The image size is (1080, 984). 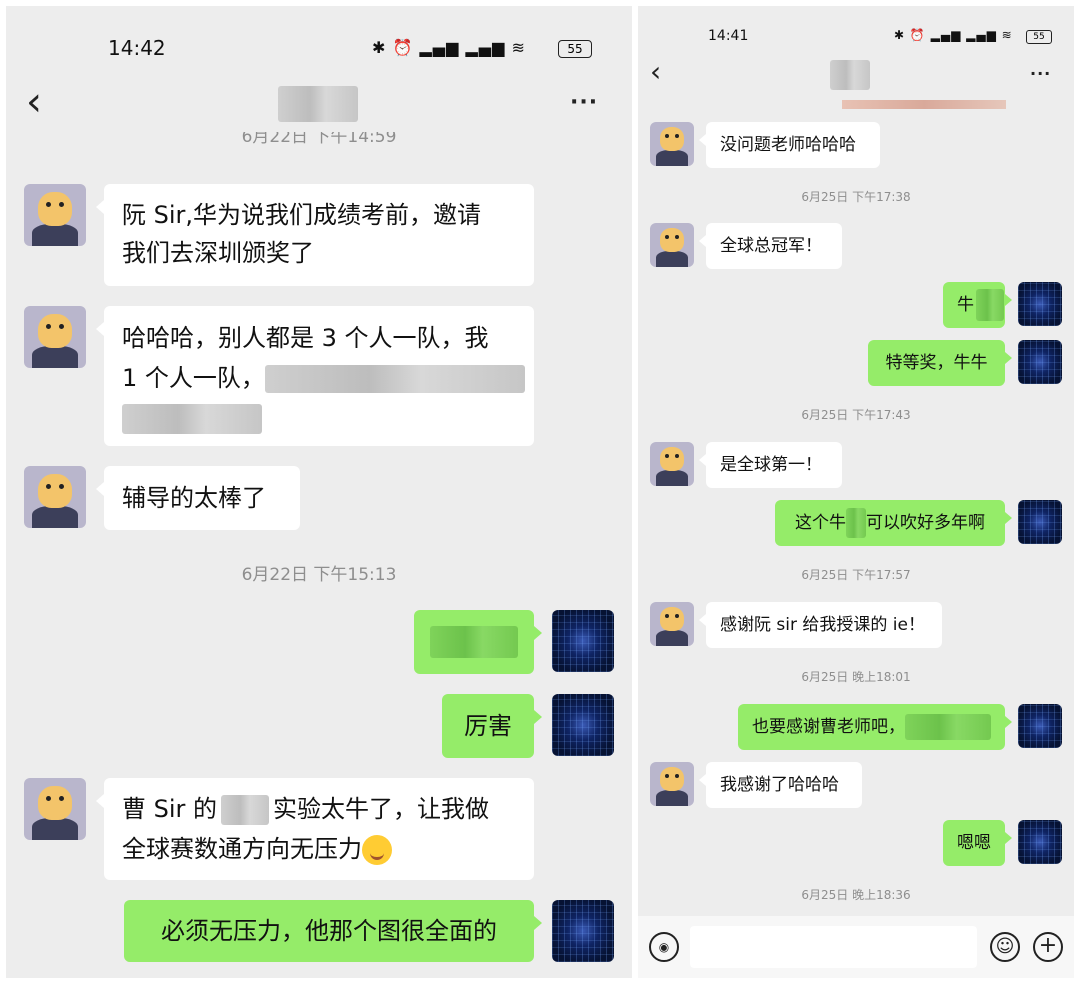 I want to click on timestamp: 6月25日 晚上18:36, so click(x=856, y=895).